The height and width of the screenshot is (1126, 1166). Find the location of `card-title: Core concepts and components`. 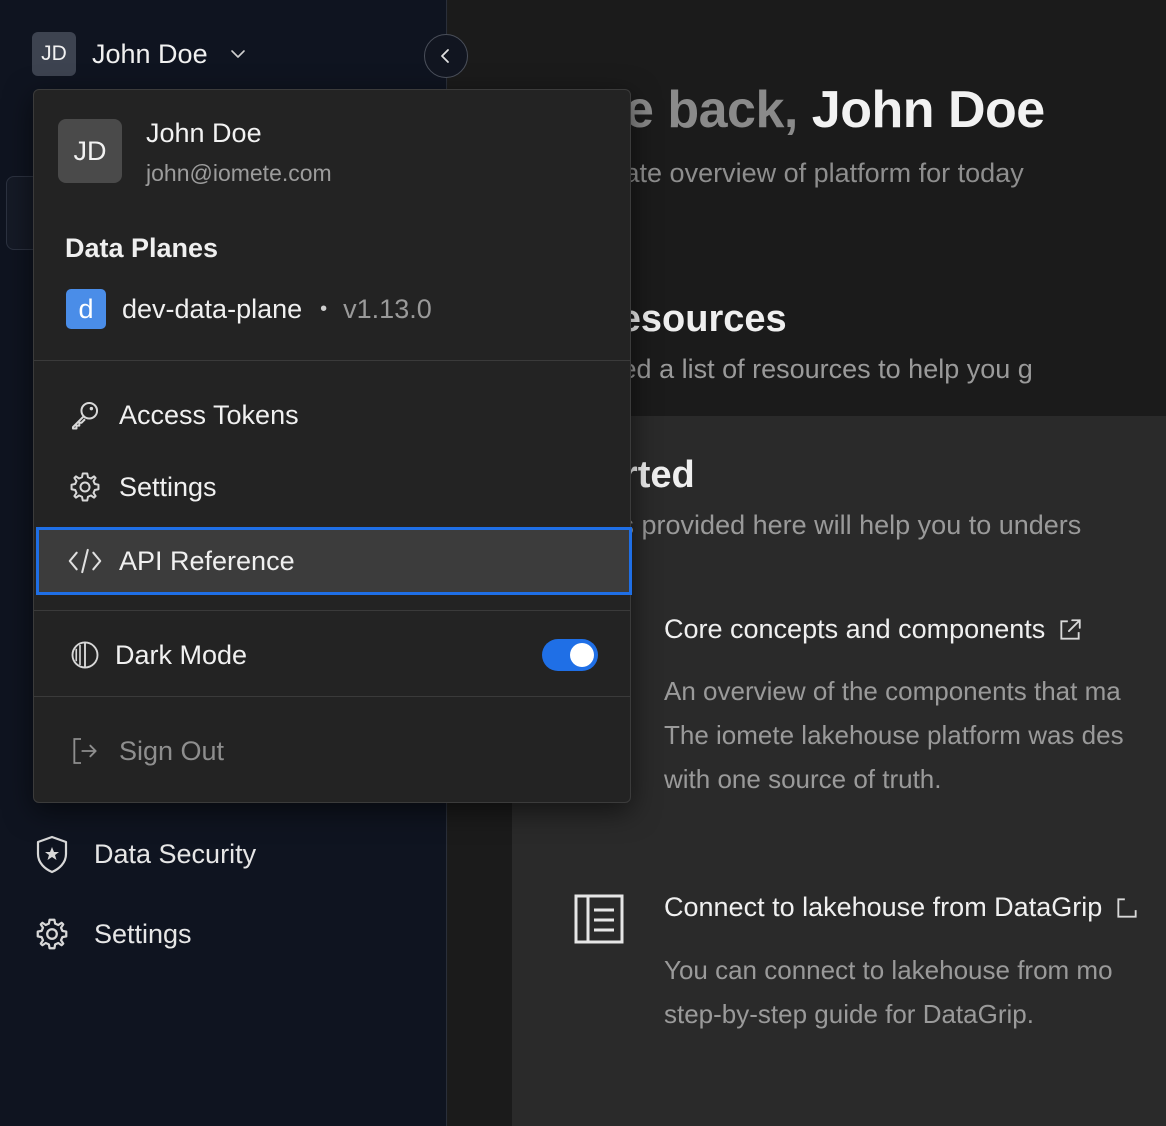

card-title: Core concepts and components is located at coordinates (855, 629).